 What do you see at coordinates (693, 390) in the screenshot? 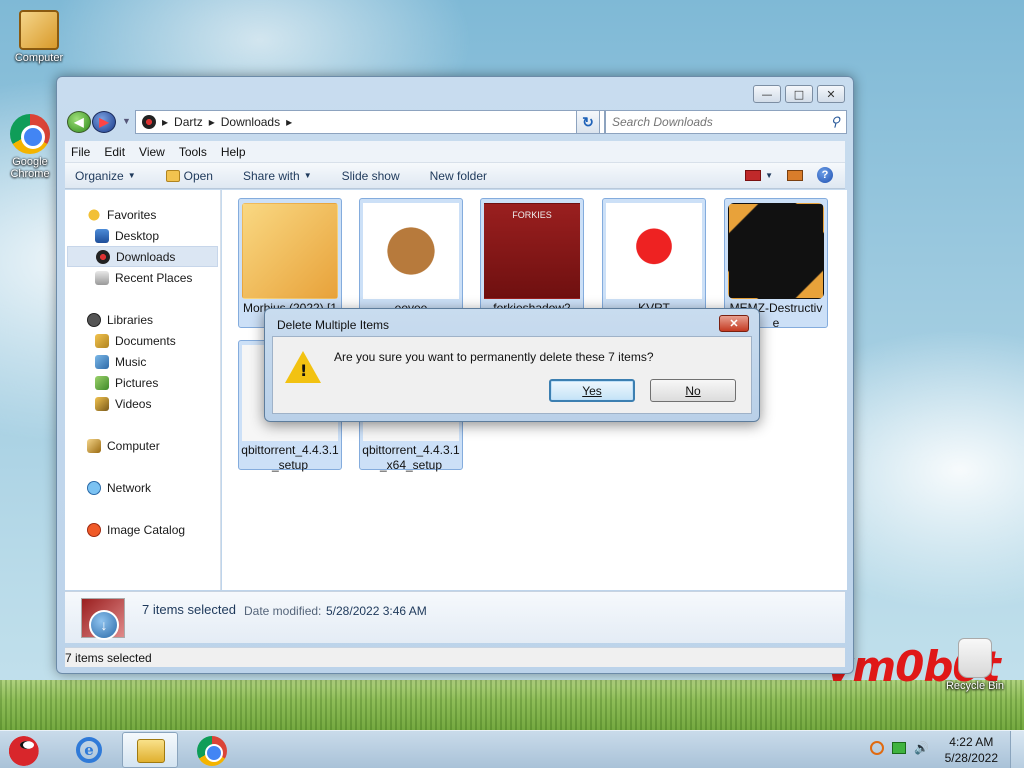
I see `no-button: No` at bounding box center [693, 390].